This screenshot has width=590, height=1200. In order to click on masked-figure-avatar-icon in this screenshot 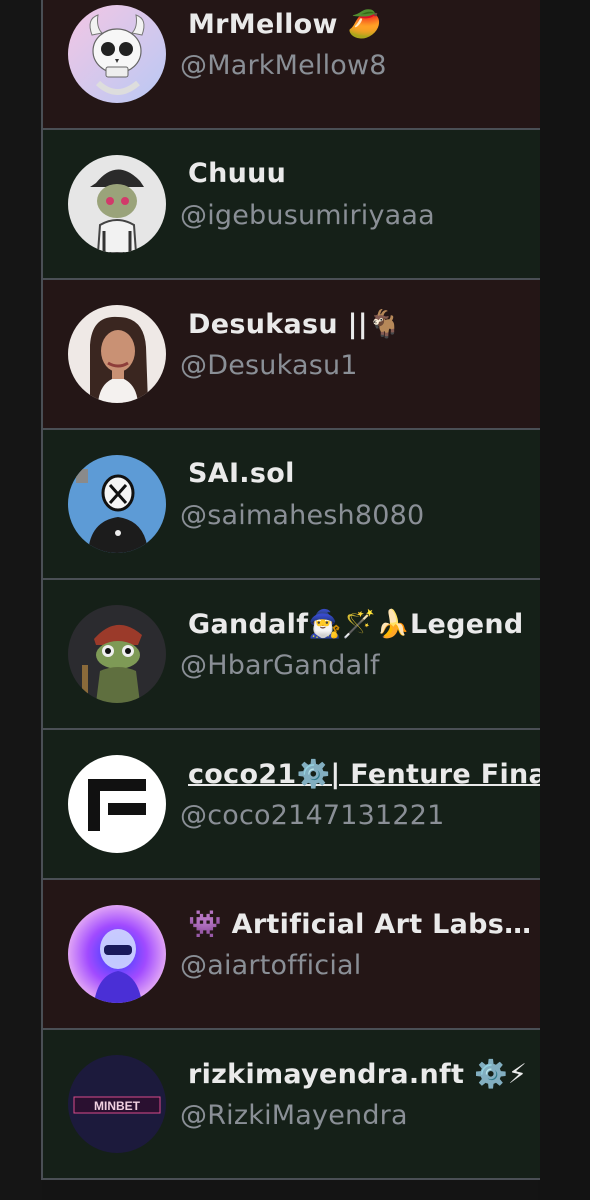, I will do `click(117, 504)`.